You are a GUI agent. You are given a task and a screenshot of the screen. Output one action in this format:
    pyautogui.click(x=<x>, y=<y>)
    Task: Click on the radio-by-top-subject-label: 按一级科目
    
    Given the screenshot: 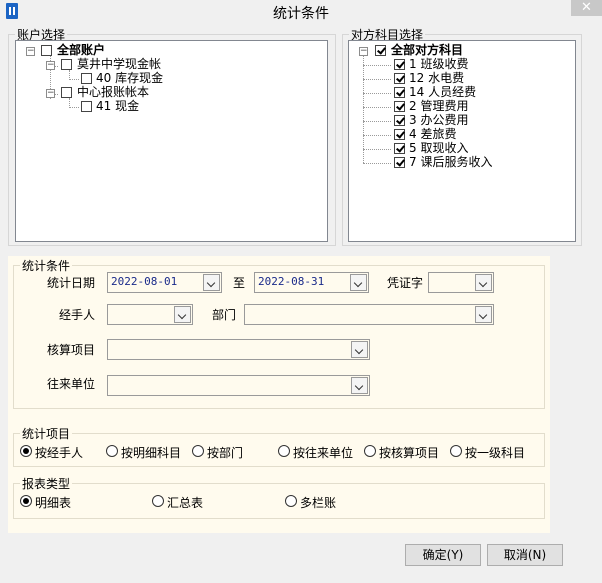 What is the action you would take?
    pyautogui.click(x=495, y=452)
    